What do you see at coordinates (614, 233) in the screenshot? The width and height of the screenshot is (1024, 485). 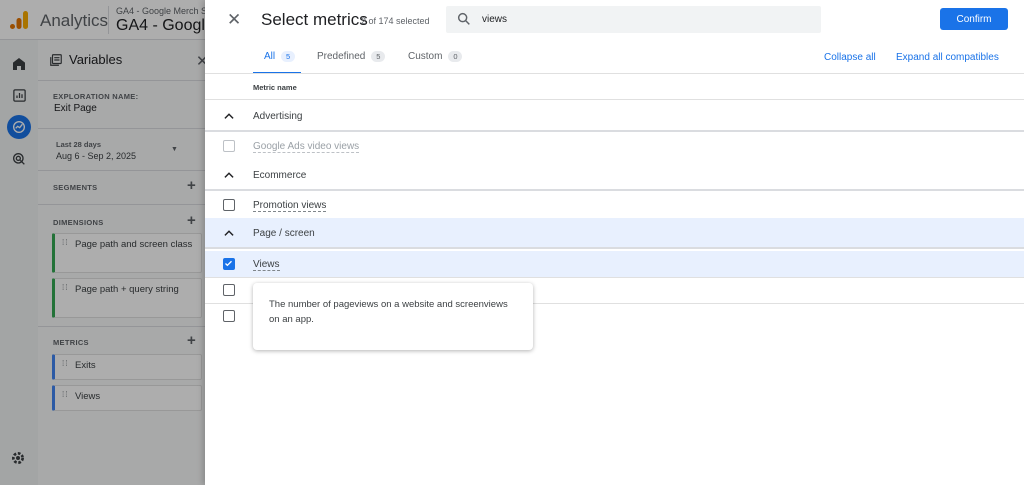 I see `category-row-page-screen: Page / screen` at bounding box center [614, 233].